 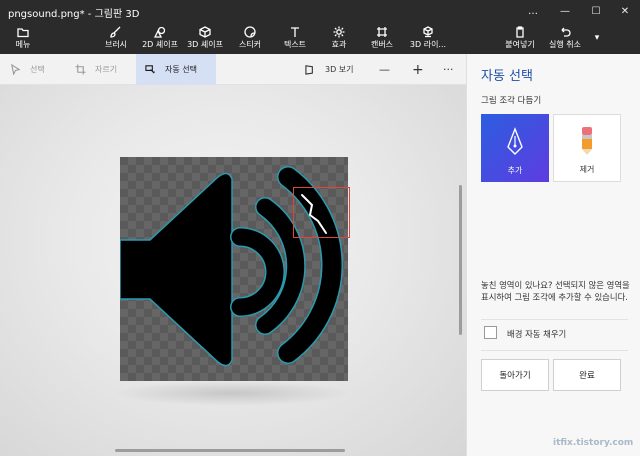 I want to click on sun-icon, so click(x=339, y=32).